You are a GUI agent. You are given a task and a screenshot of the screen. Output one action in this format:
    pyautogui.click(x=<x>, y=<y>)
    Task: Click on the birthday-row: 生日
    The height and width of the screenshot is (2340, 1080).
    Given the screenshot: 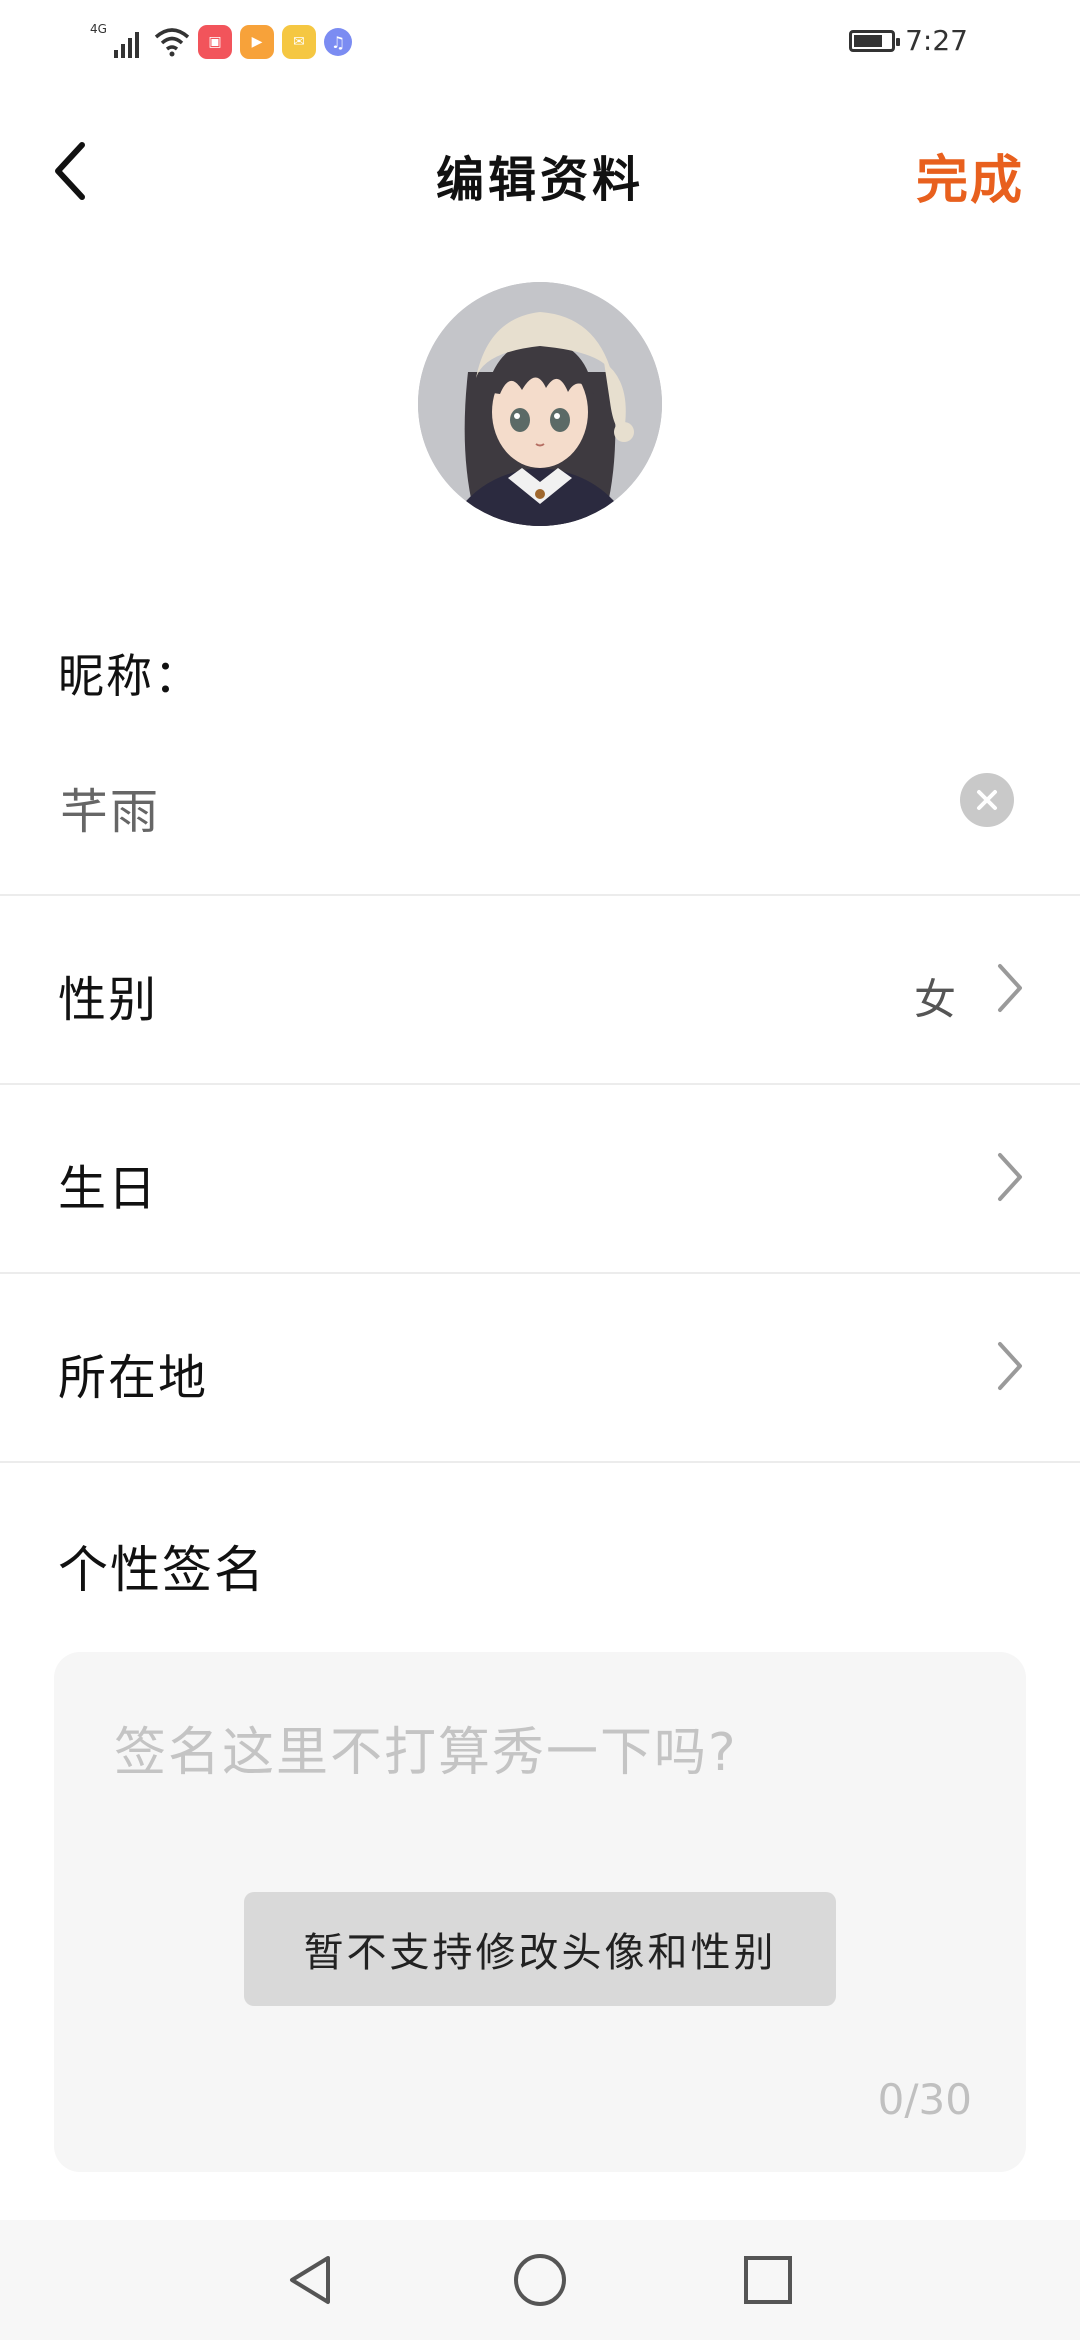 What is the action you would take?
    pyautogui.click(x=540, y=1178)
    